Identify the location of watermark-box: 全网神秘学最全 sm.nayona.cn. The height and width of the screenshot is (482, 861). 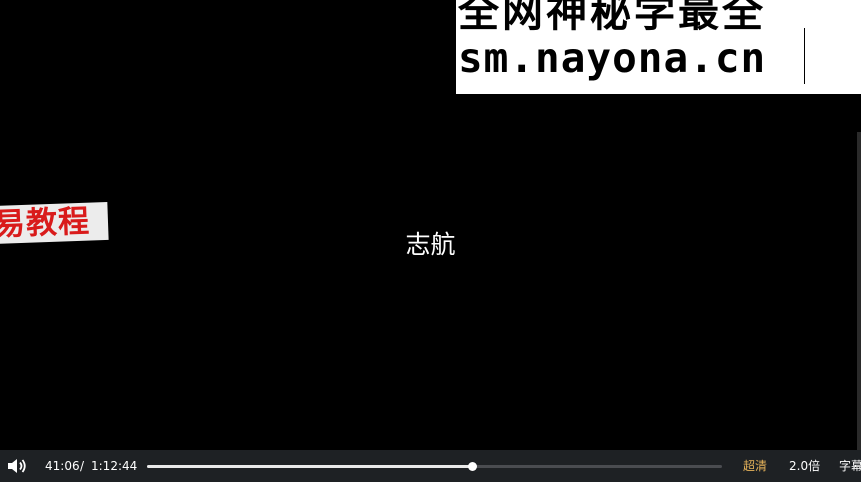
(658, 47).